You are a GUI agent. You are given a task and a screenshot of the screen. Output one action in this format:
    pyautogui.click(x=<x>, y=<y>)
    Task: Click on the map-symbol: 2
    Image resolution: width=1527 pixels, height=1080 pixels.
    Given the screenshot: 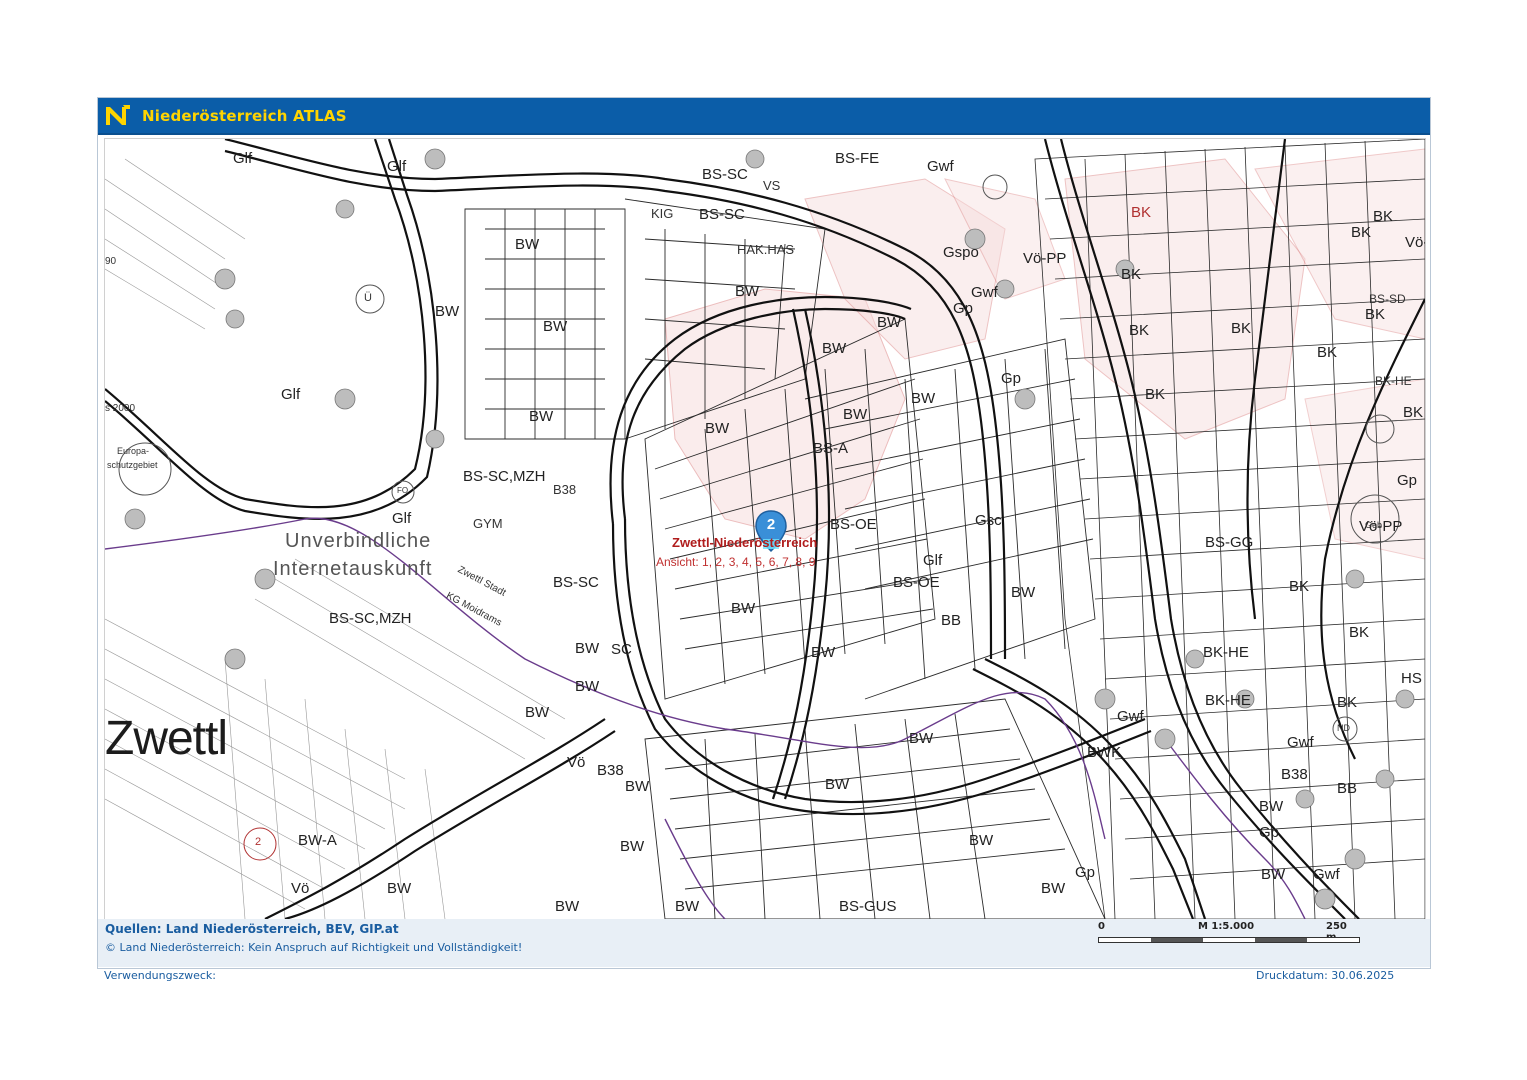 What is the action you would take?
    pyautogui.click(x=258, y=842)
    